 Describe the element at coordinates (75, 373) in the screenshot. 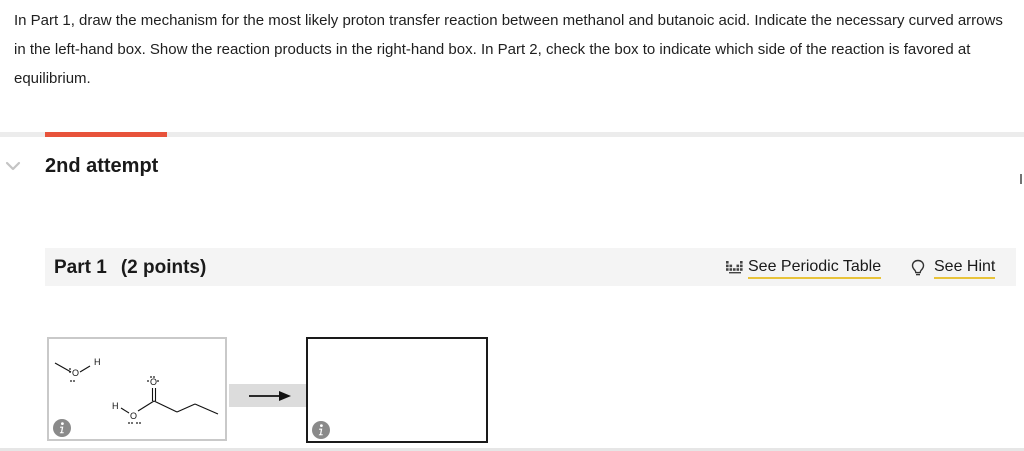

I see `methanol-oxygen: O` at that location.